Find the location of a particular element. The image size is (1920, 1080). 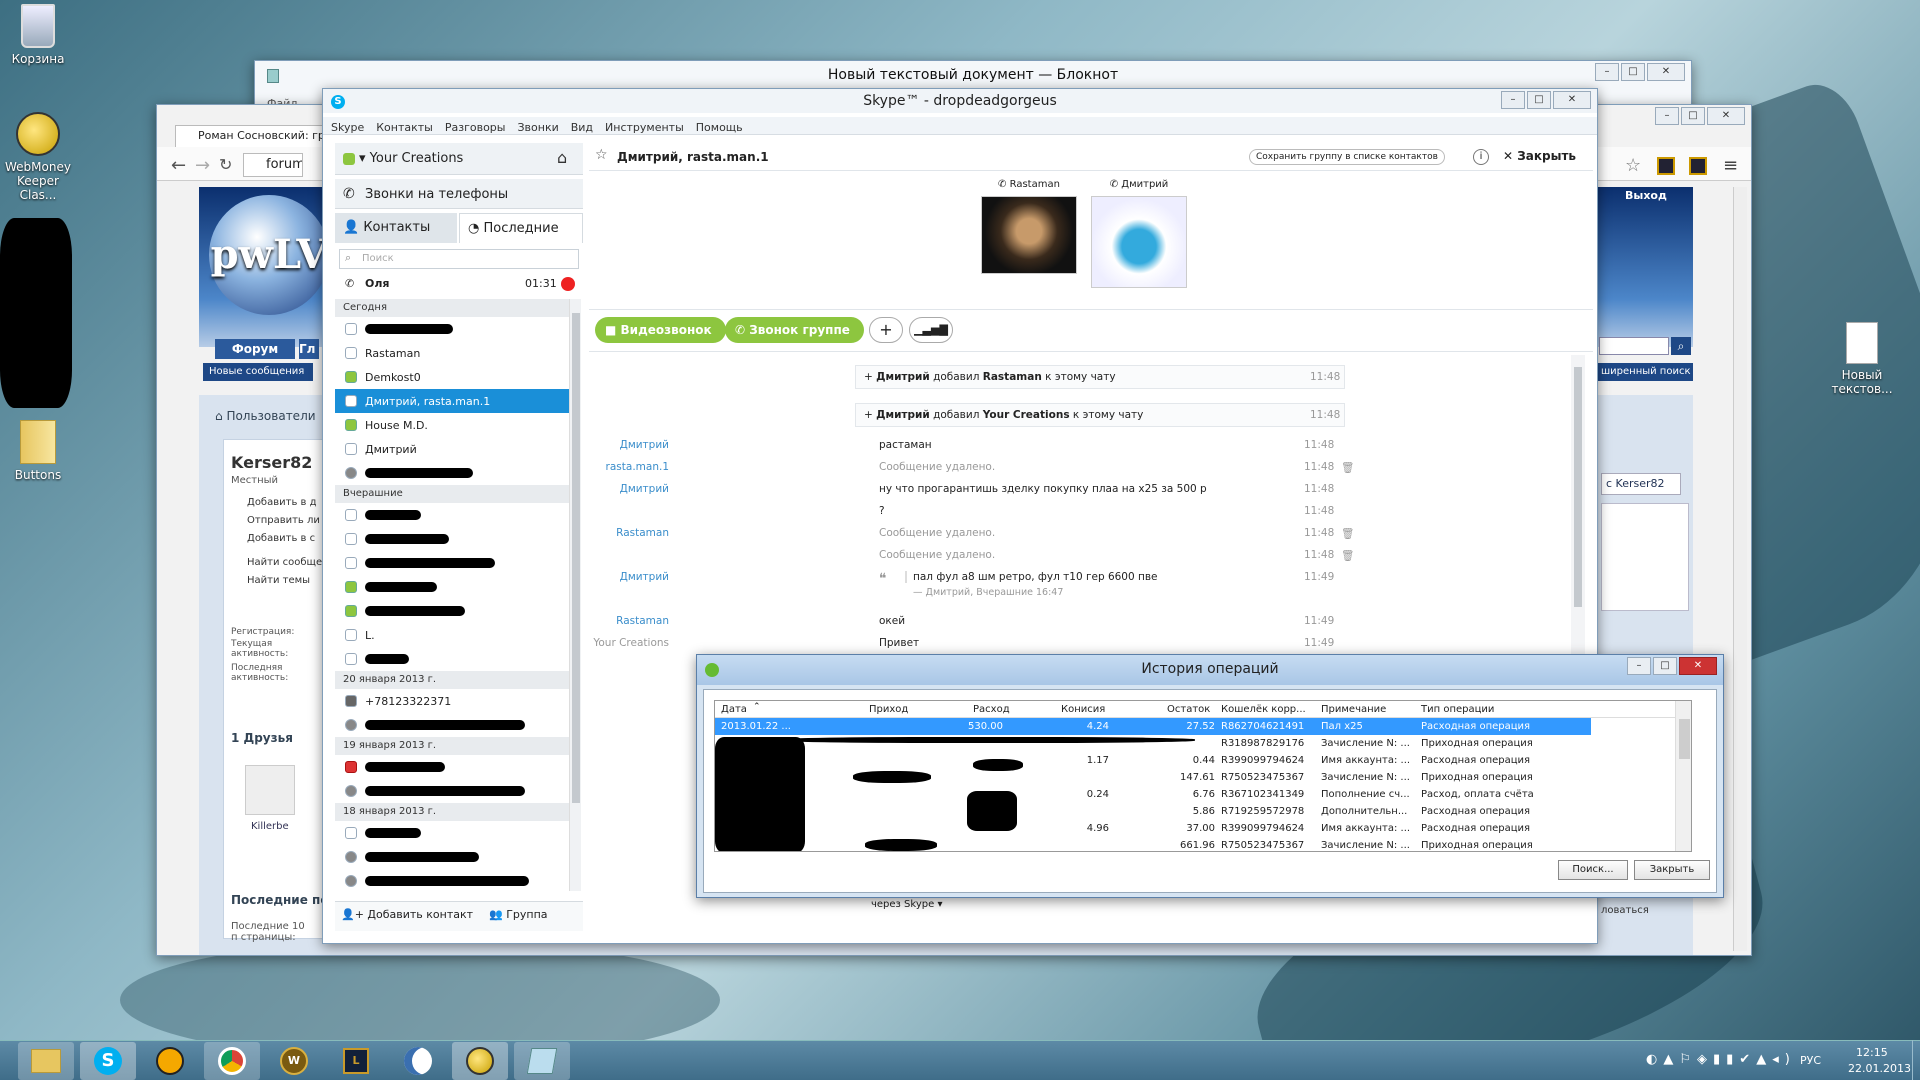

contact-item: House M.D. is located at coordinates (452, 425).